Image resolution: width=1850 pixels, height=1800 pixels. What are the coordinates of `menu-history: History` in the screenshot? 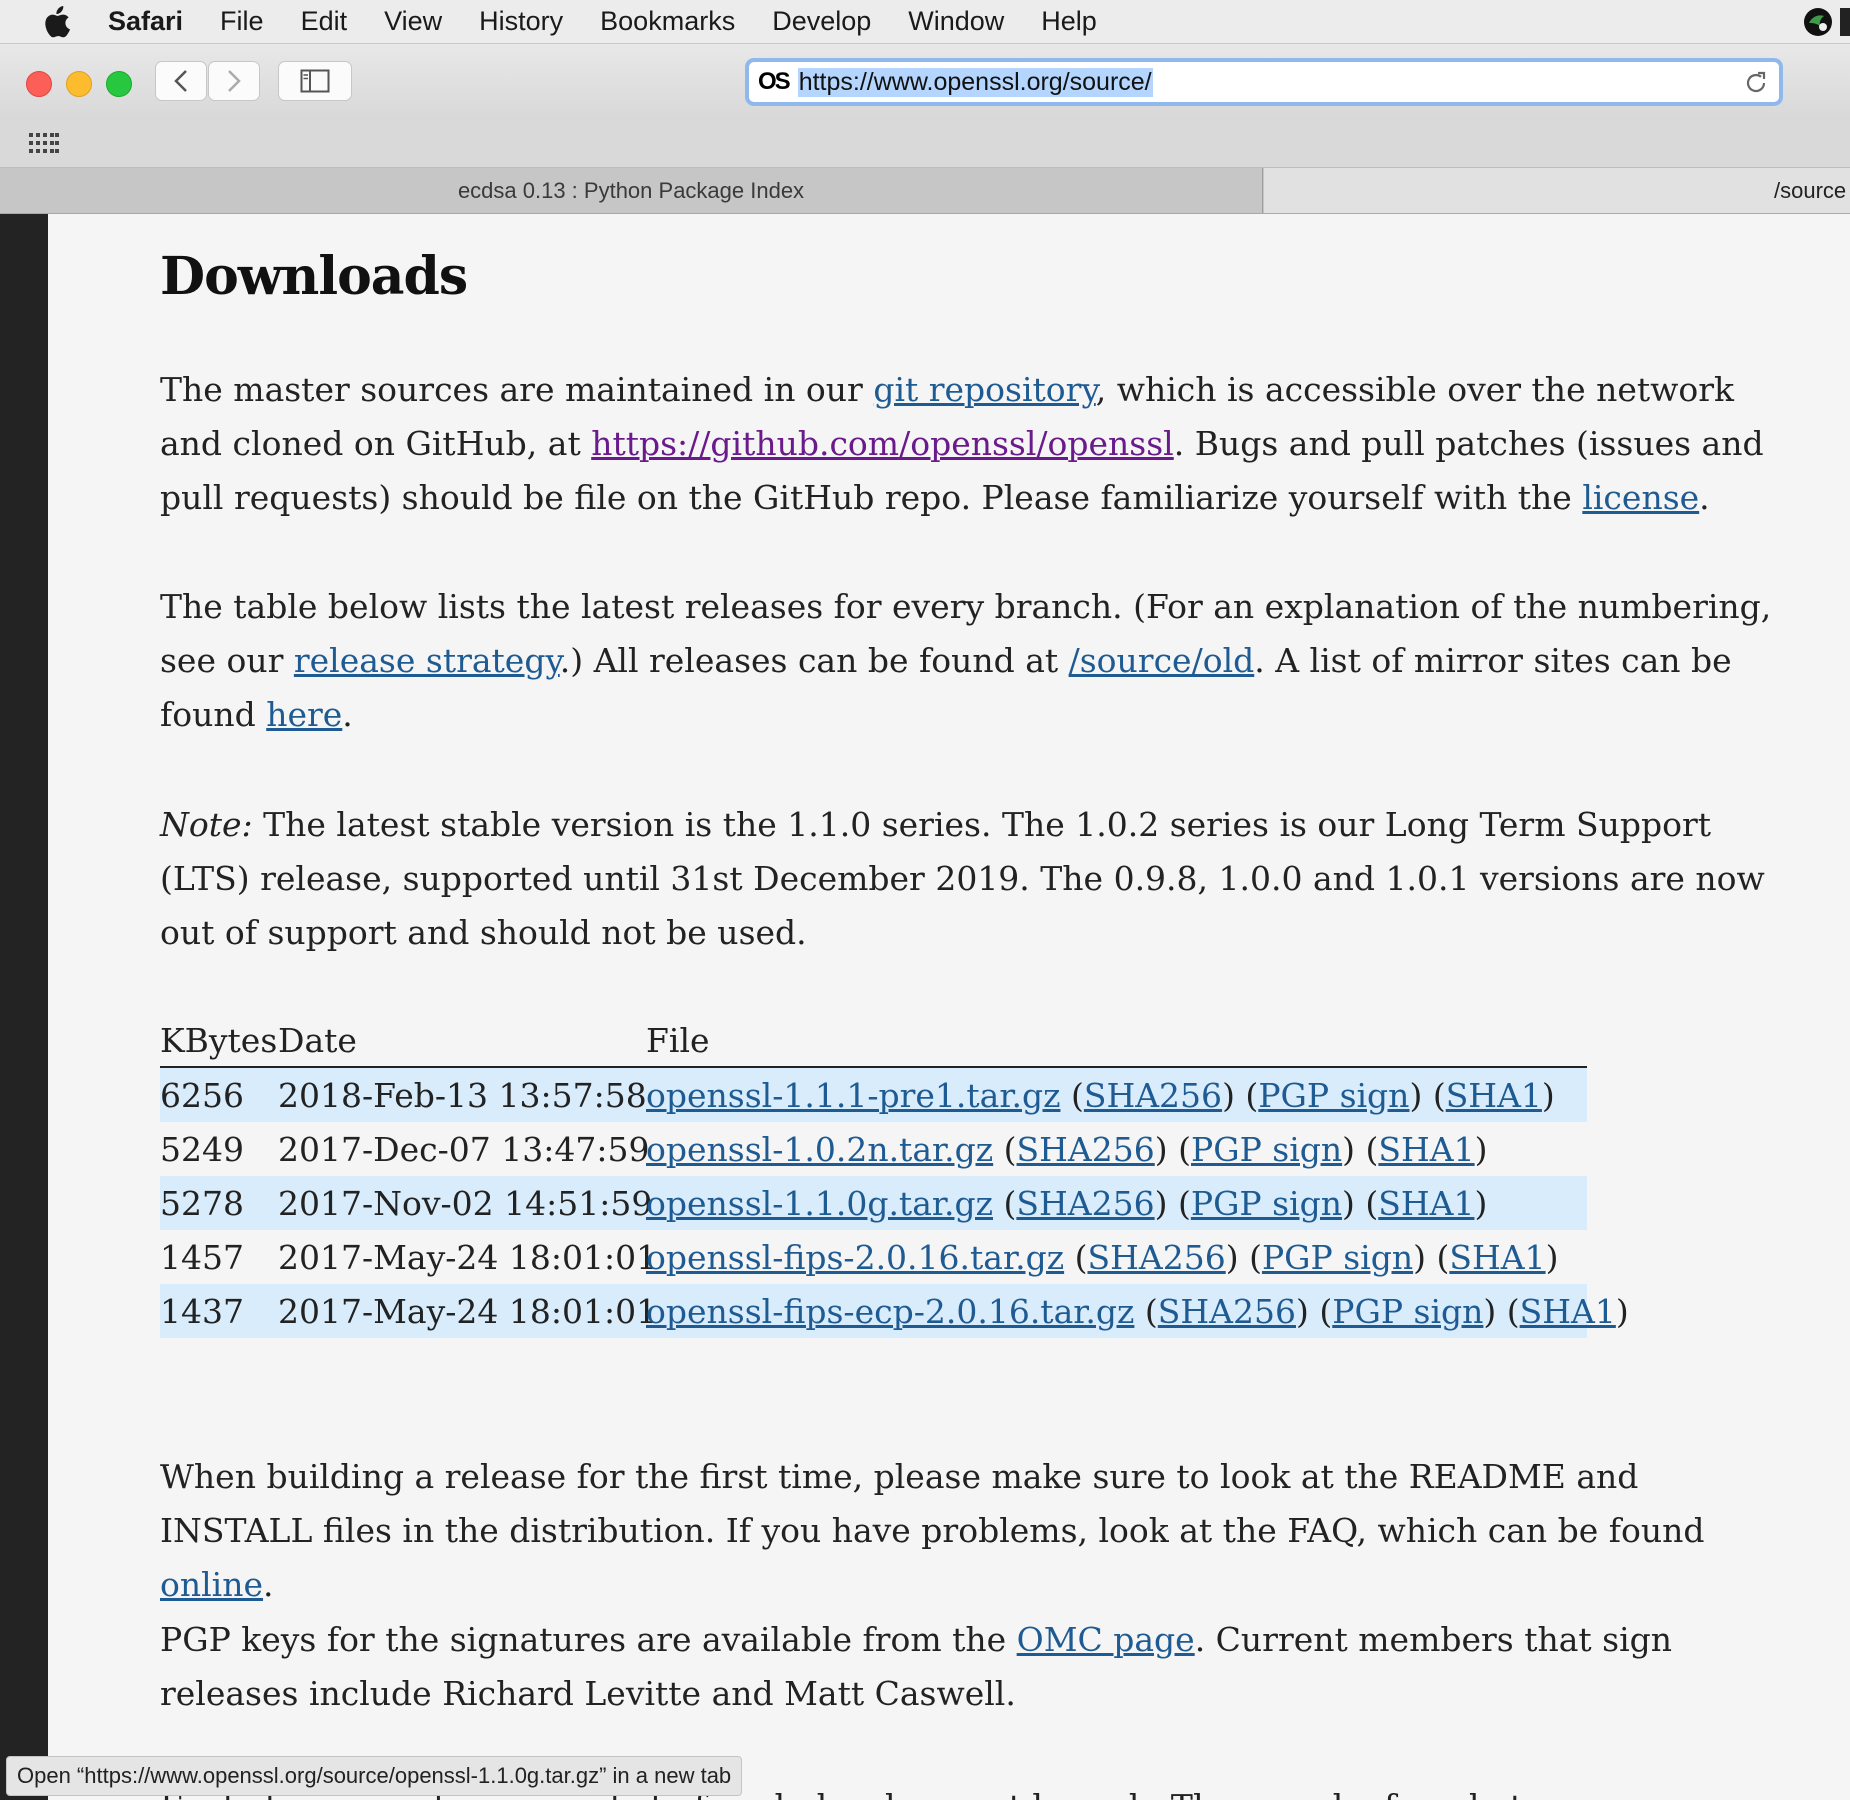 It's located at (521, 21).